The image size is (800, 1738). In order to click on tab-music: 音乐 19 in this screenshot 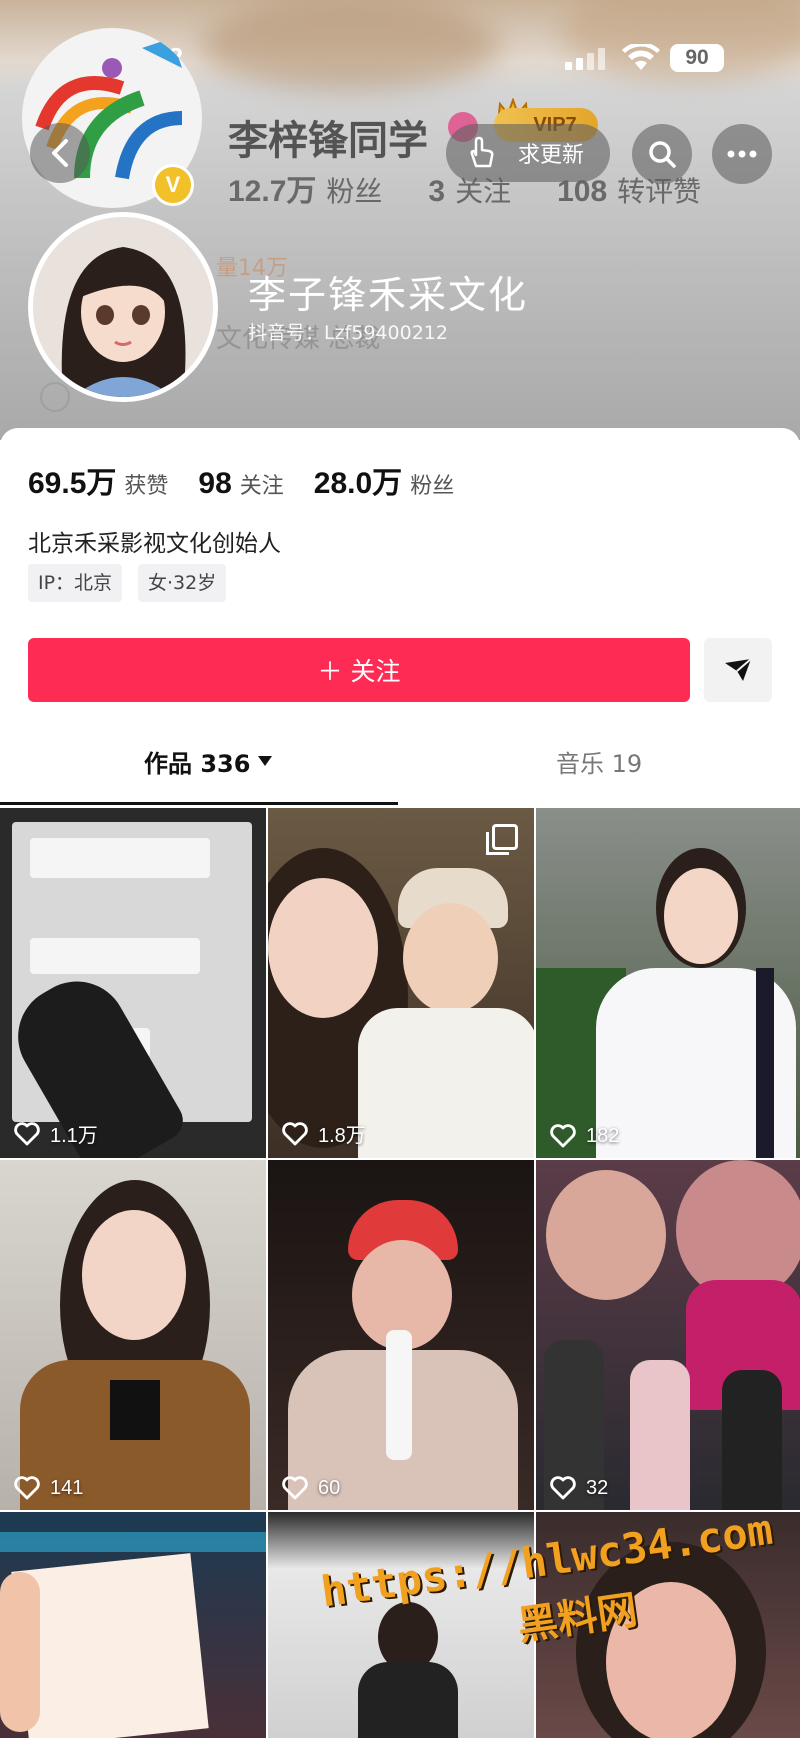, I will do `click(599, 761)`.